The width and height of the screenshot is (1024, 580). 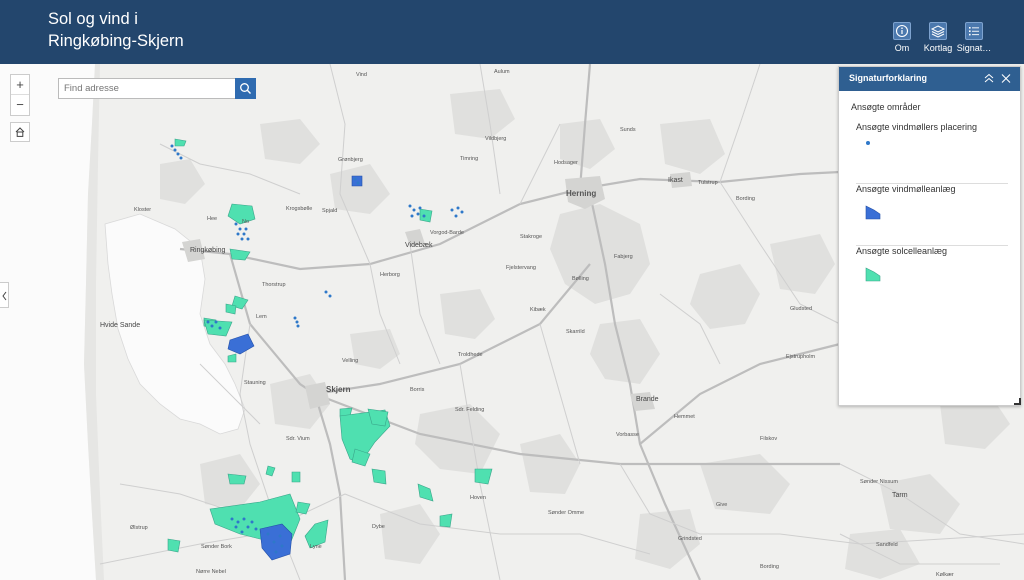 I want to click on solar-area-polygon-icon, so click(x=873, y=274).